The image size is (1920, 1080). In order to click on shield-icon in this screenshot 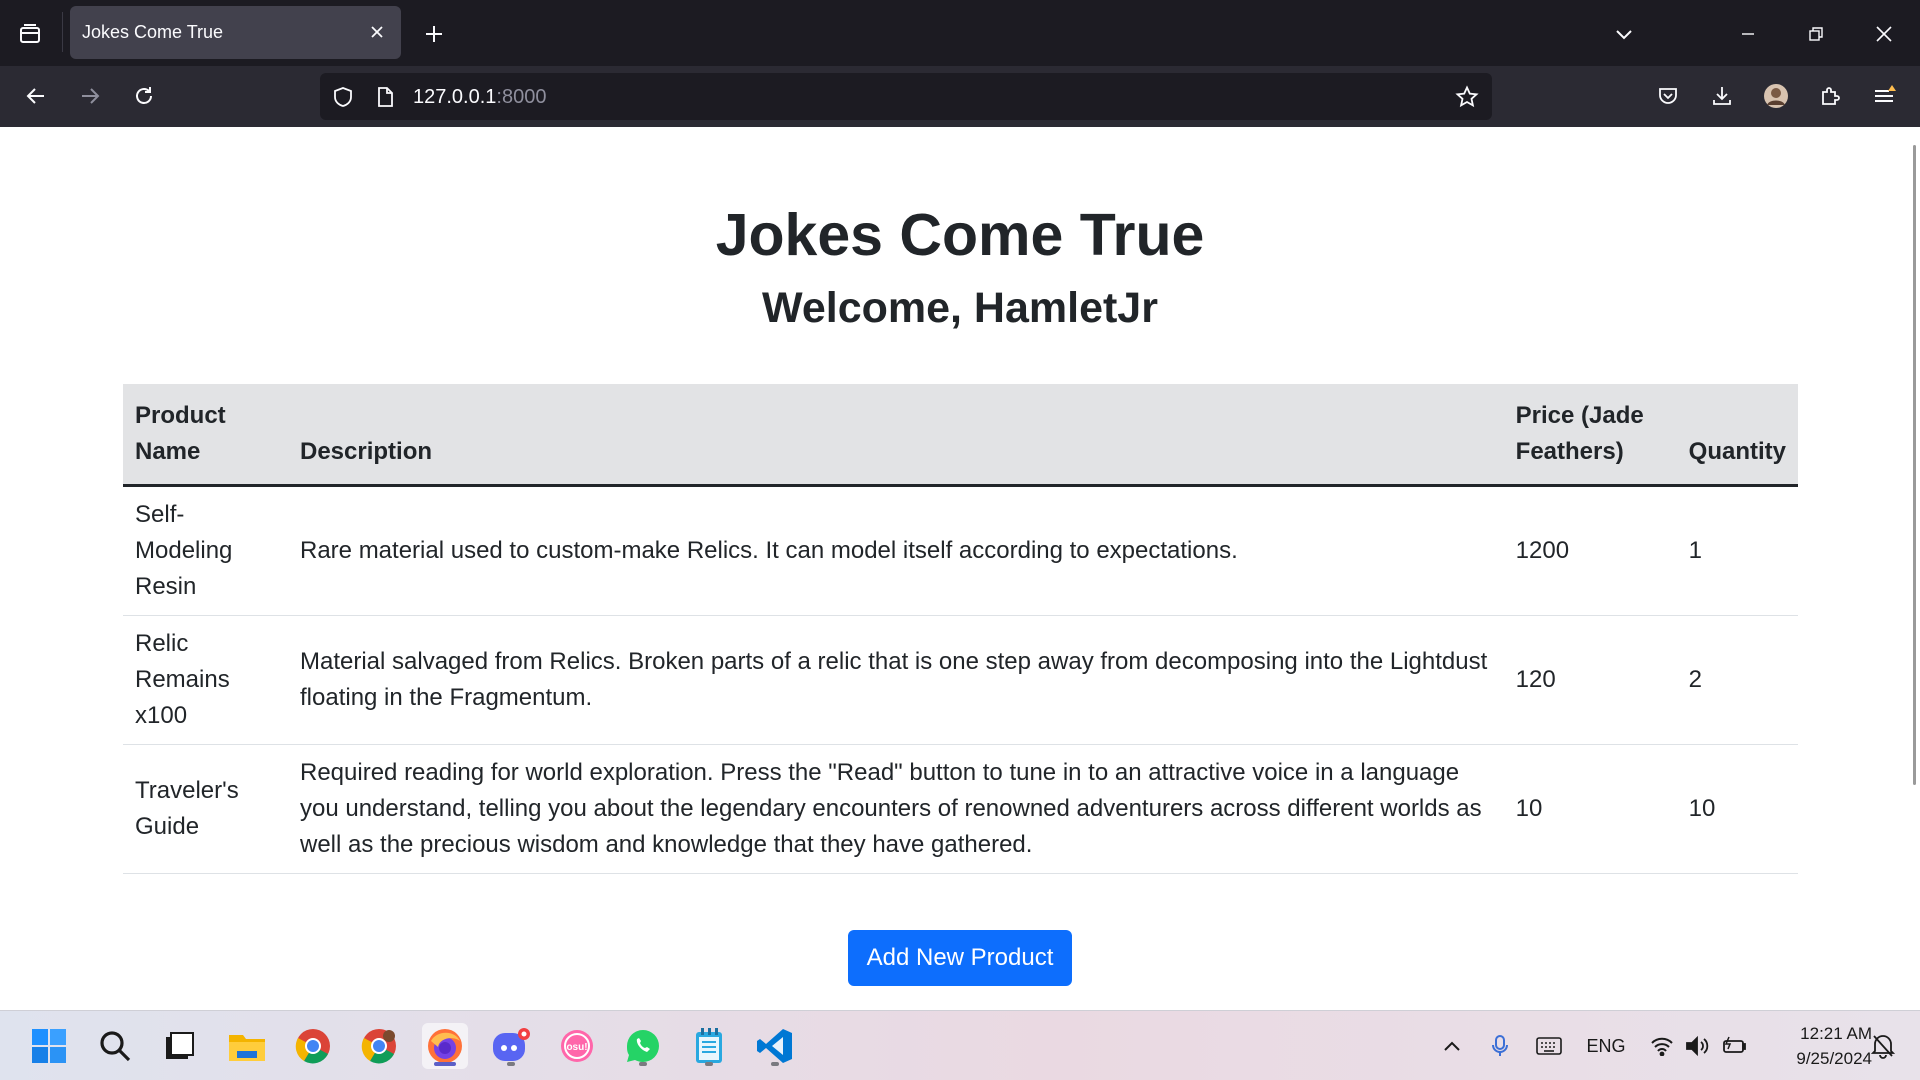, I will do `click(343, 97)`.